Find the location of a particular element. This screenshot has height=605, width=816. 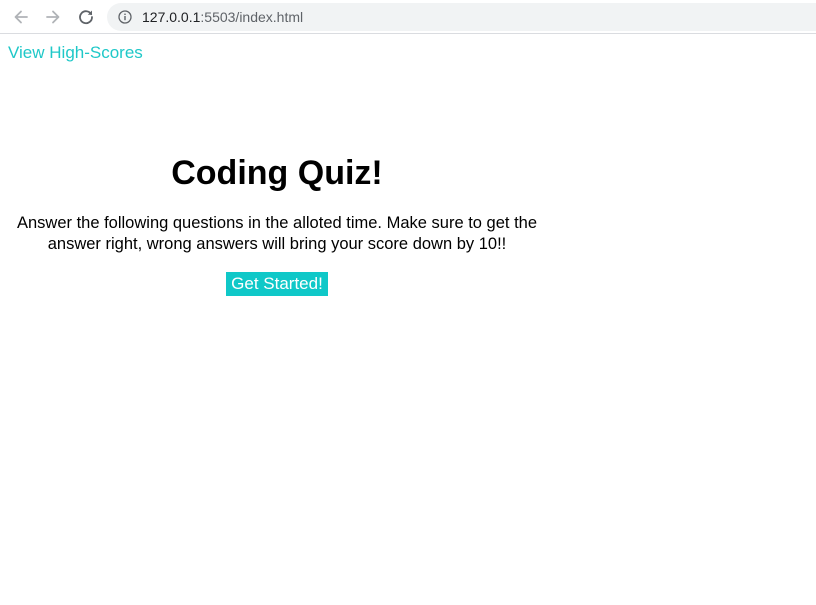

arrow-left-icon is located at coordinates (21, 17).